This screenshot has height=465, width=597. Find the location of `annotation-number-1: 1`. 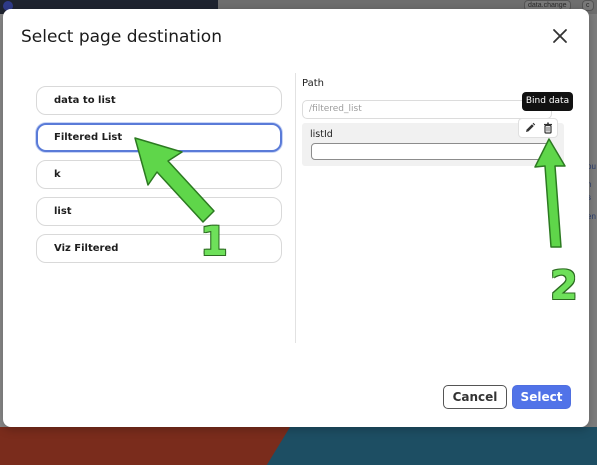

annotation-number-1: 1 is located at coordinates (214, 242).